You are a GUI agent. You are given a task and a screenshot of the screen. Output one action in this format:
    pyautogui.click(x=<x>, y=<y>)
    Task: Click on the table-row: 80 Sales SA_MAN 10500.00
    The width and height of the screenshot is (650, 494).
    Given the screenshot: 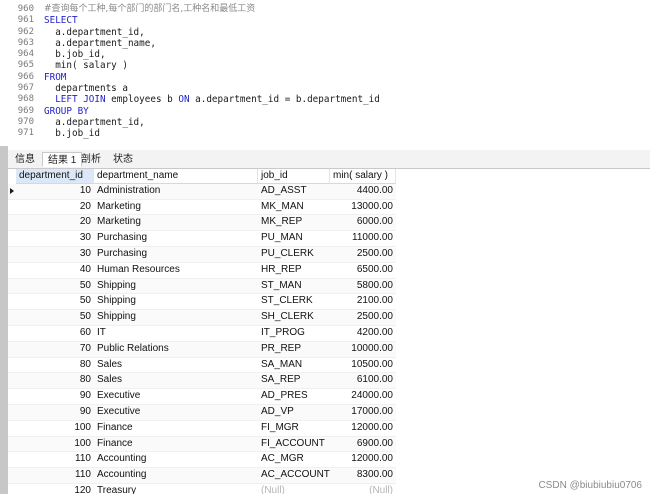 What is the action you would take?
    pyautogui.click(x=202, y=366)
    